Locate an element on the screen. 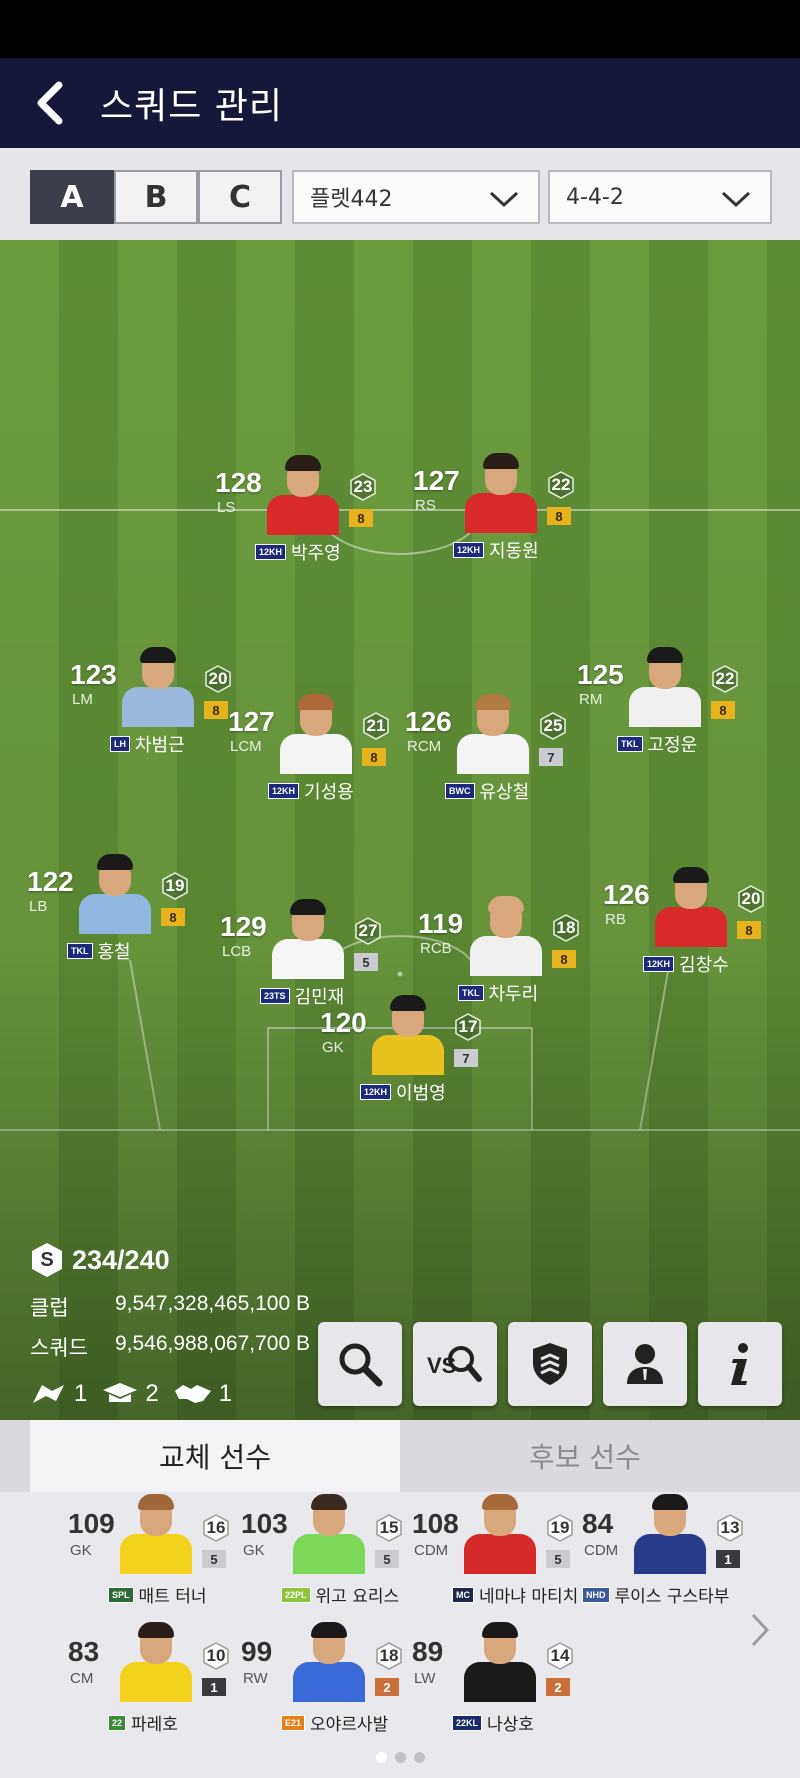 This screenshot has width=800, height=1778. formation-dropdown: 4-4-2 is located at coordinates (660, 197).